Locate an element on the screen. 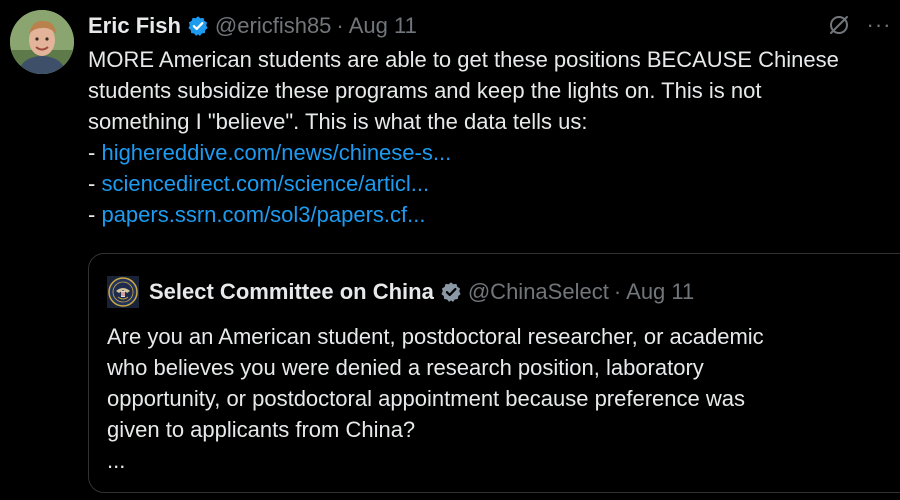  quoted-author-handle: @ChinaSelect is located at coordinates (538, 292).